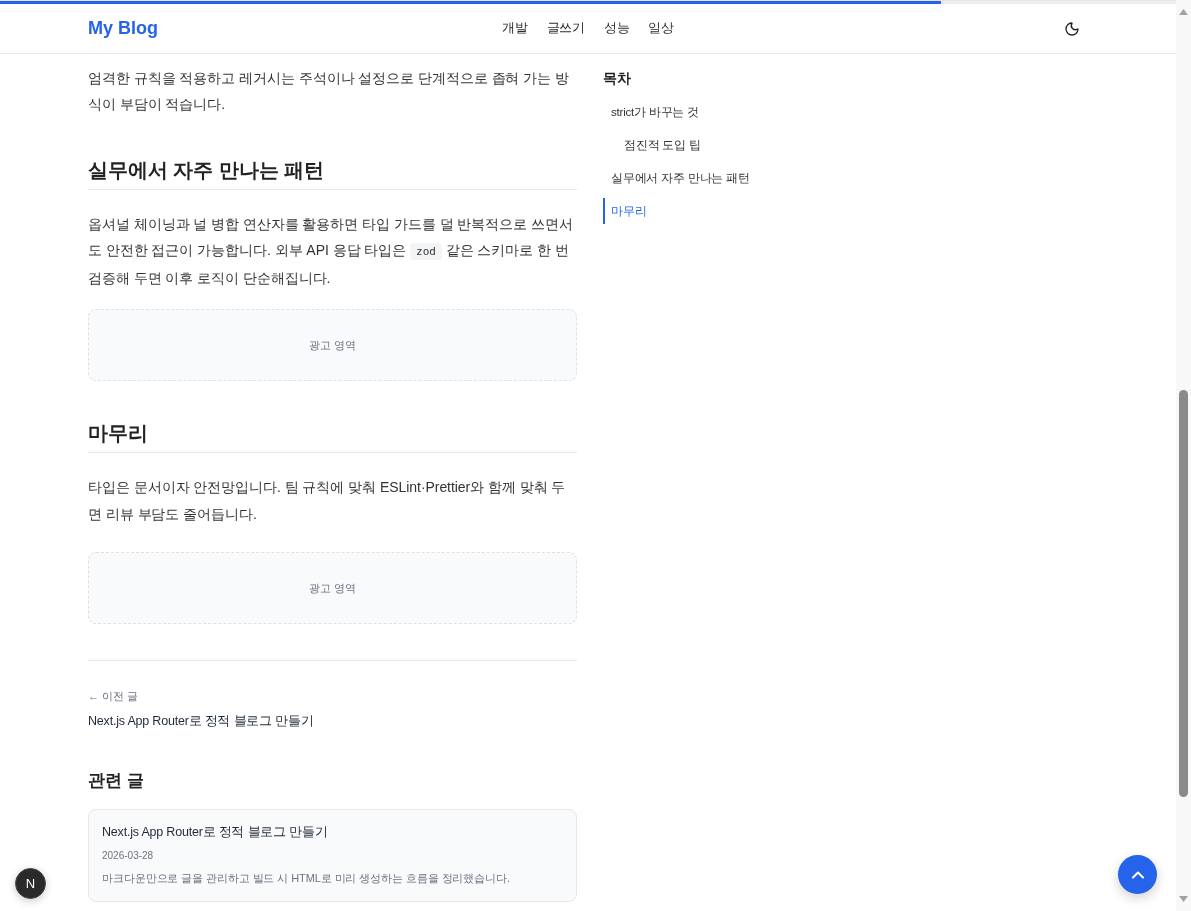 The width and height of the screenshot is (1191, 911). Describe the element at coordinates (128, 856) in the screenshot. I see `post-date: 2026-03-28` at that location.